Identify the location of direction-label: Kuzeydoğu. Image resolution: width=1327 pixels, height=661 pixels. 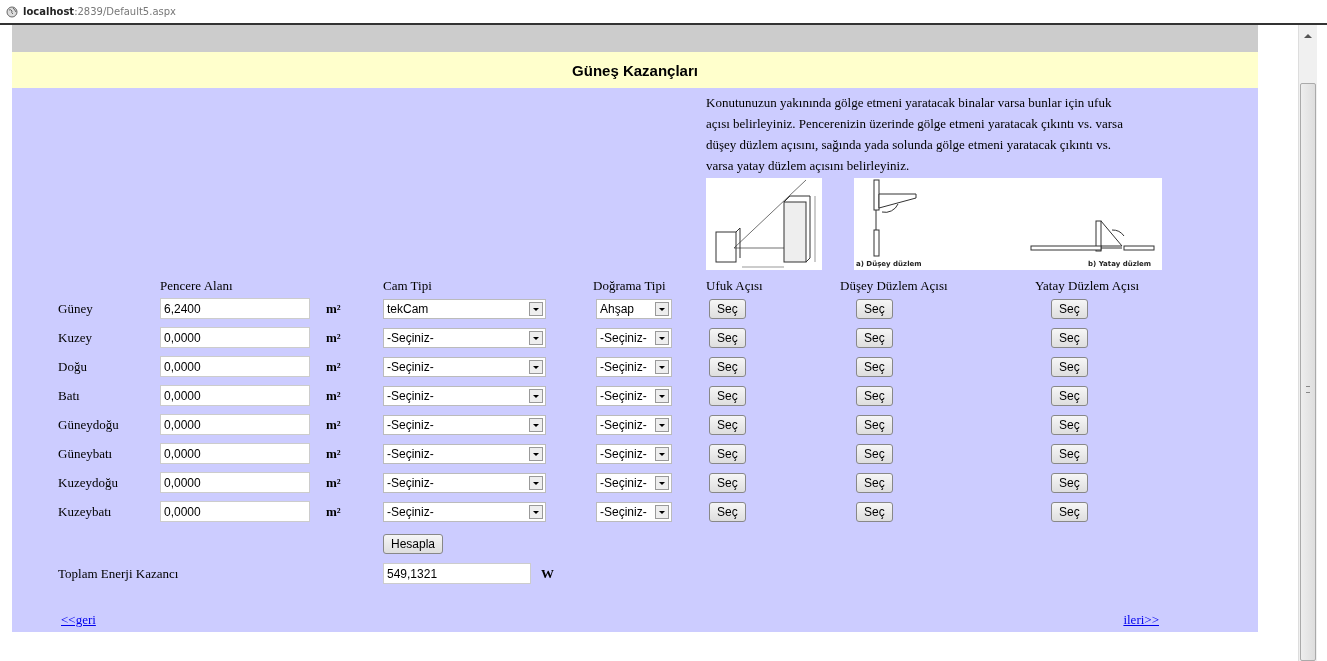
(88, 482).